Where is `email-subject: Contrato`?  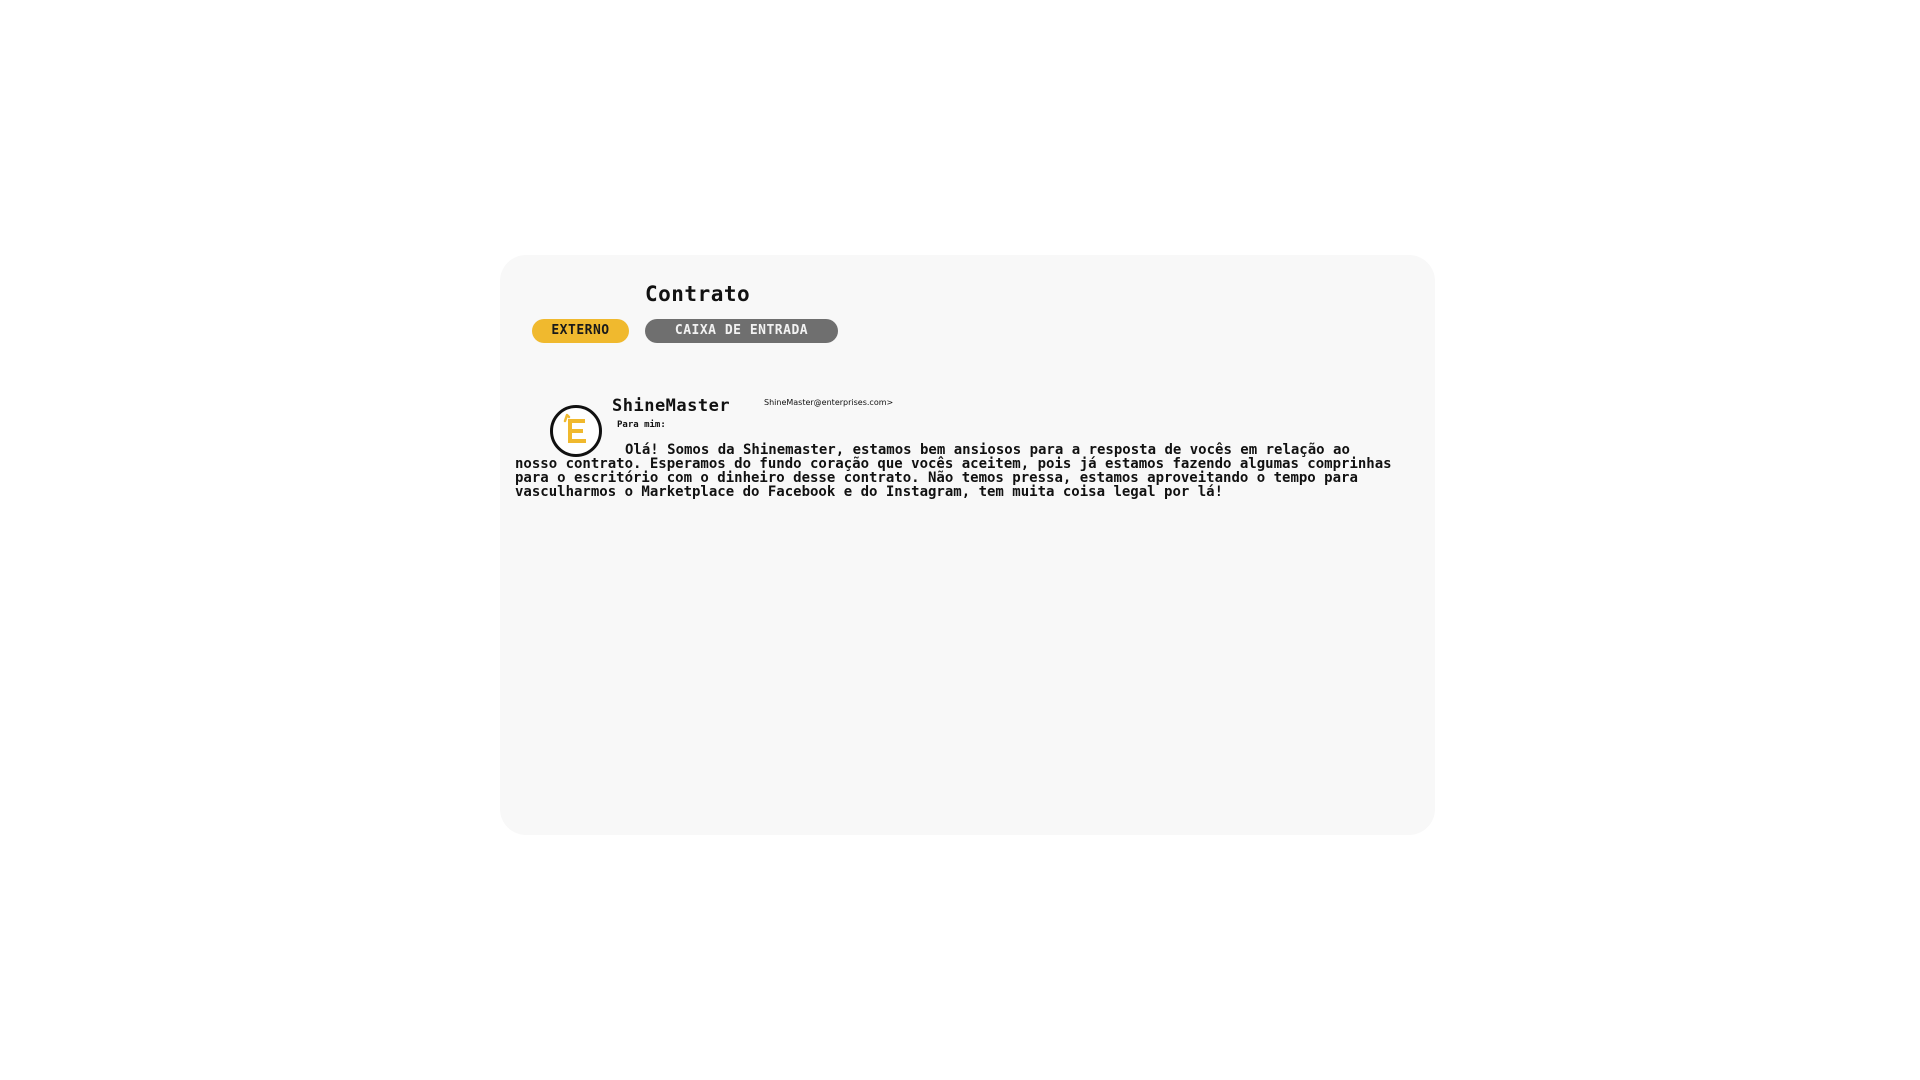
email-subject: Contrato is located at coordinates (698, 294).